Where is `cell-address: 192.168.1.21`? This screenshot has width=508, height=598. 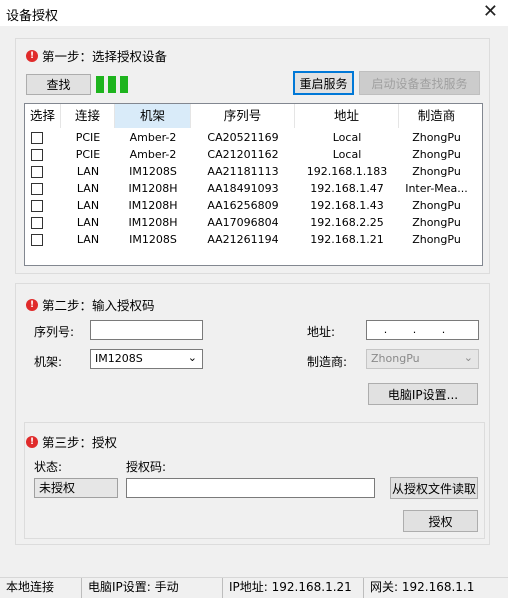
cell-address: 192.168.1.21 is located at coordinates (347, 239).